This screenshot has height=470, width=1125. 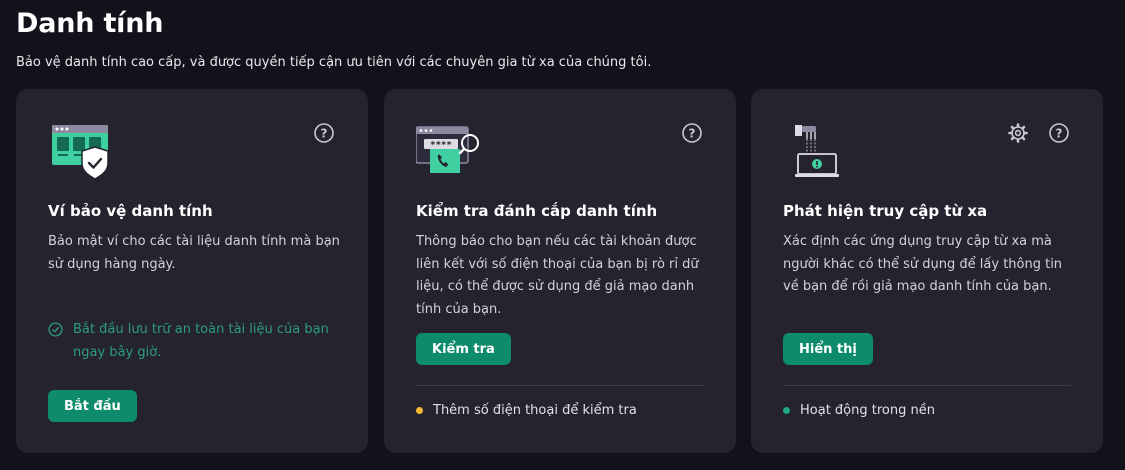 What do you see at coordinates (55, 331) in the screenshot?
I see `check-circle-icon` at bounding box center [55, 331].